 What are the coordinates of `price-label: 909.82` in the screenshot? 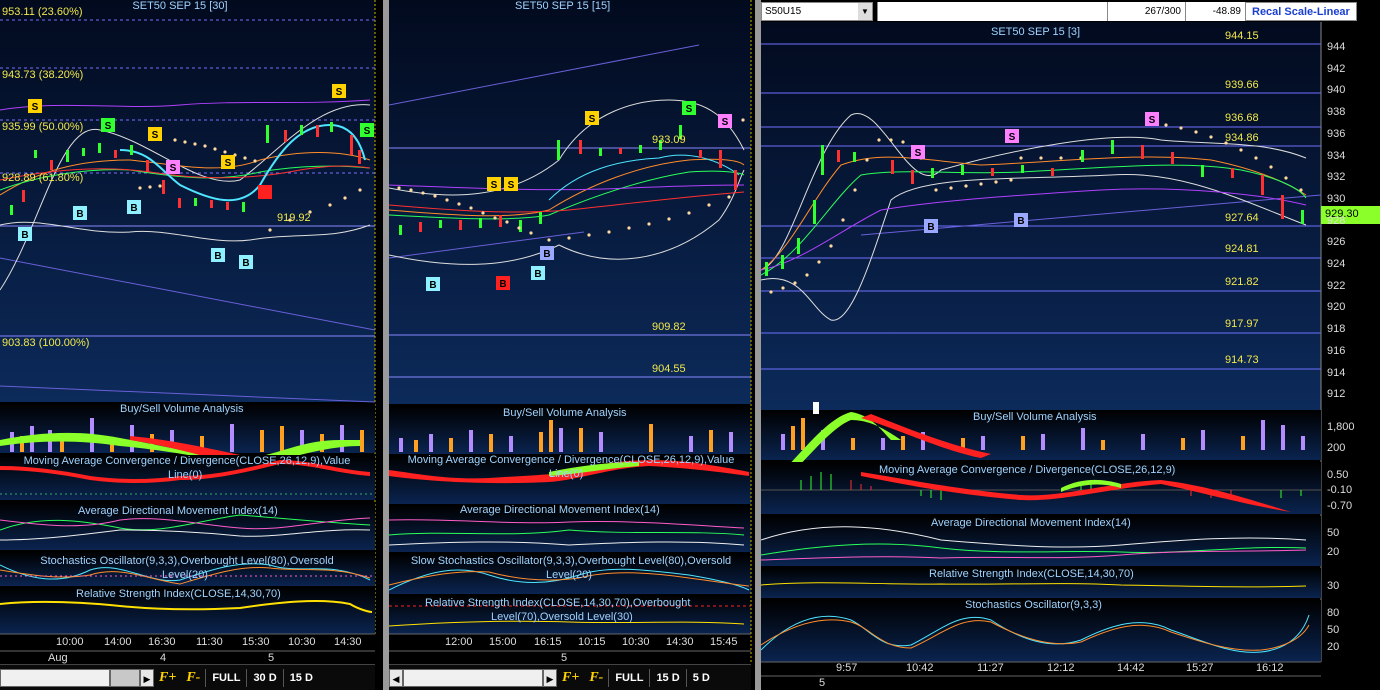 It's located at (669, 327).